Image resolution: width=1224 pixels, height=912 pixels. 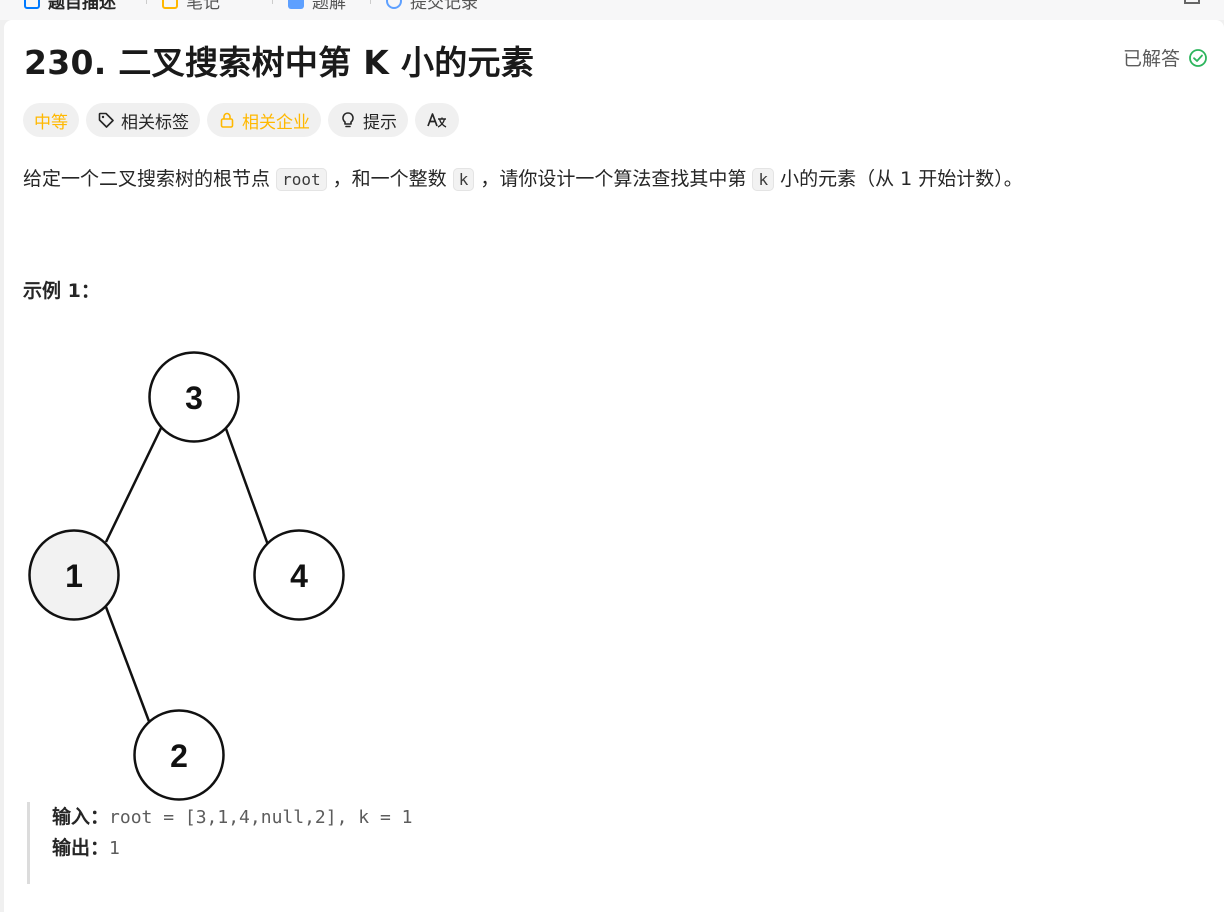 I want to click on related-companies-label: 相关企业, so click(x=276, y=122).